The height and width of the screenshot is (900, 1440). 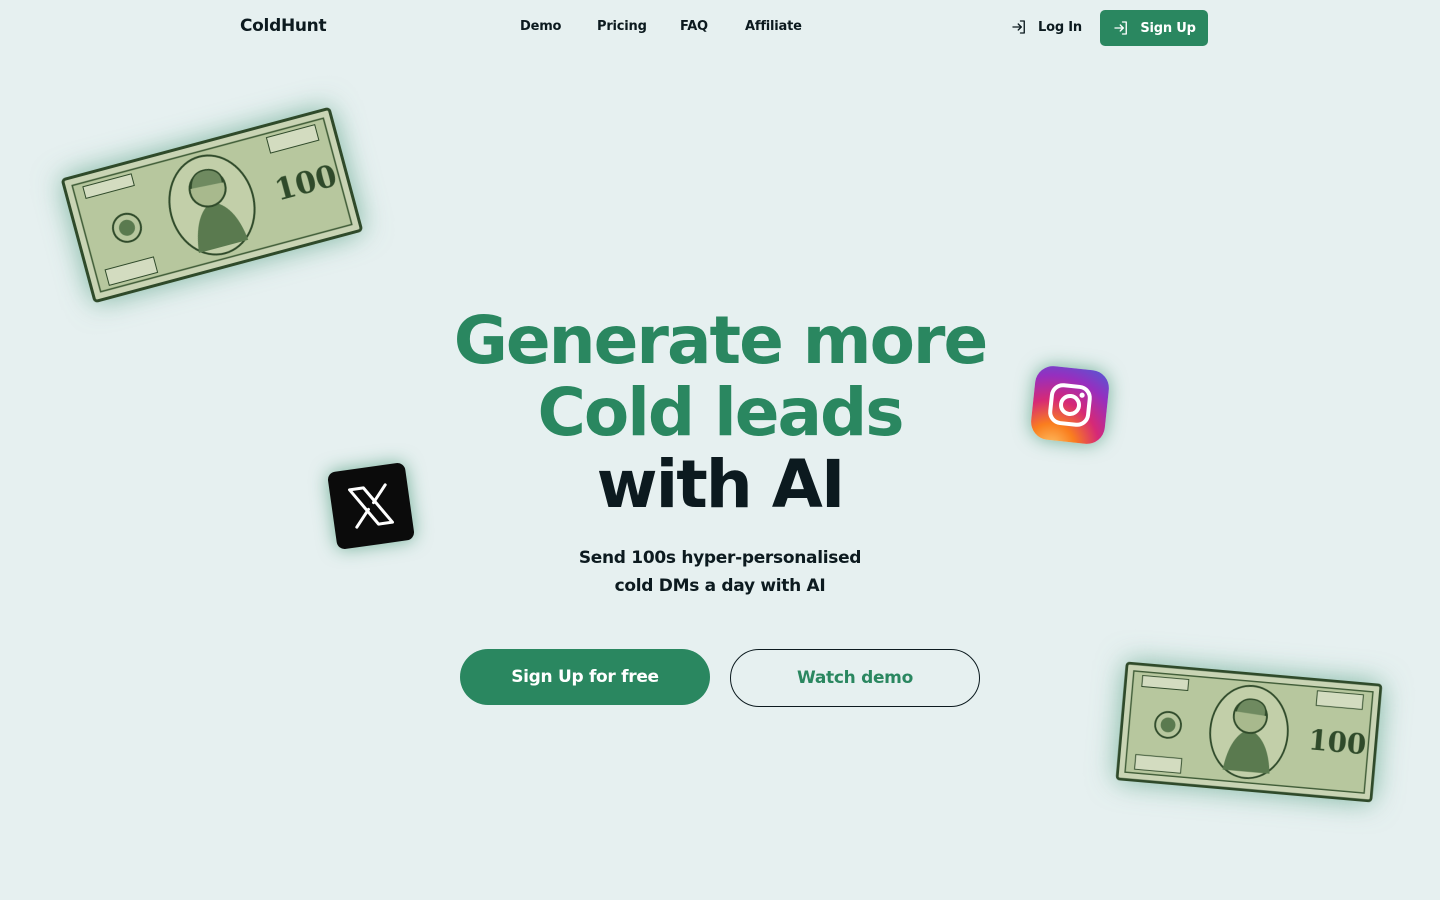 What do you see at coordinates (1337, 742) in the screenshot?
I see `bill-denomination: 100` at bounding box center [1337, 742].